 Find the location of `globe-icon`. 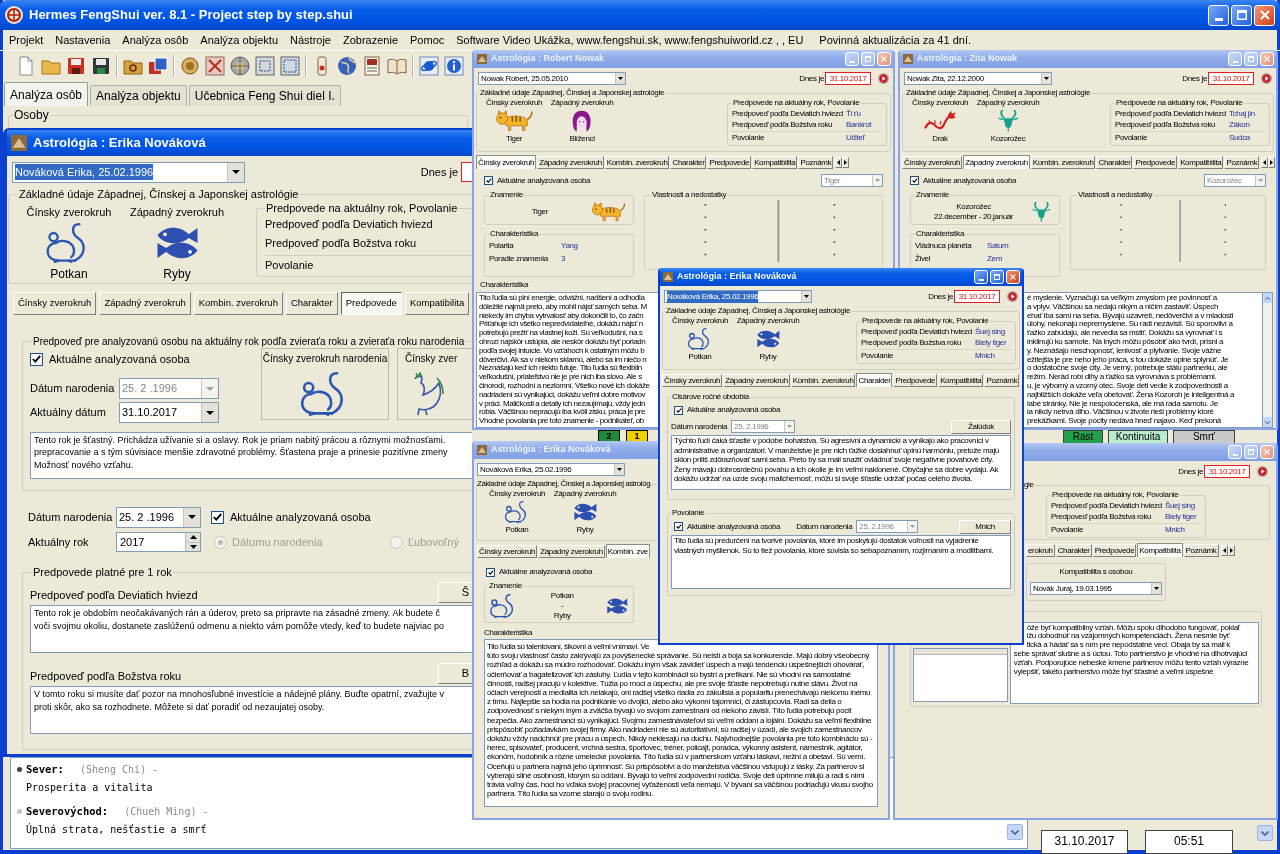

globe-icon is located at coordinates (347, 65).